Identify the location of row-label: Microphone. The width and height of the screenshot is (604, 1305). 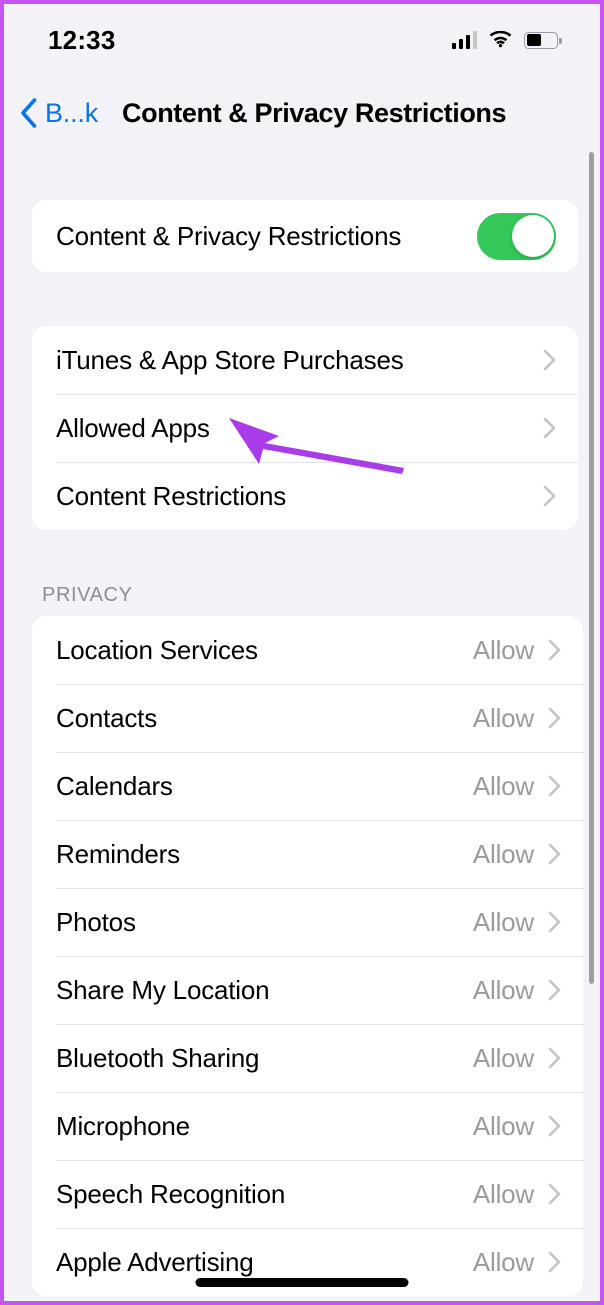
(123, 1125).